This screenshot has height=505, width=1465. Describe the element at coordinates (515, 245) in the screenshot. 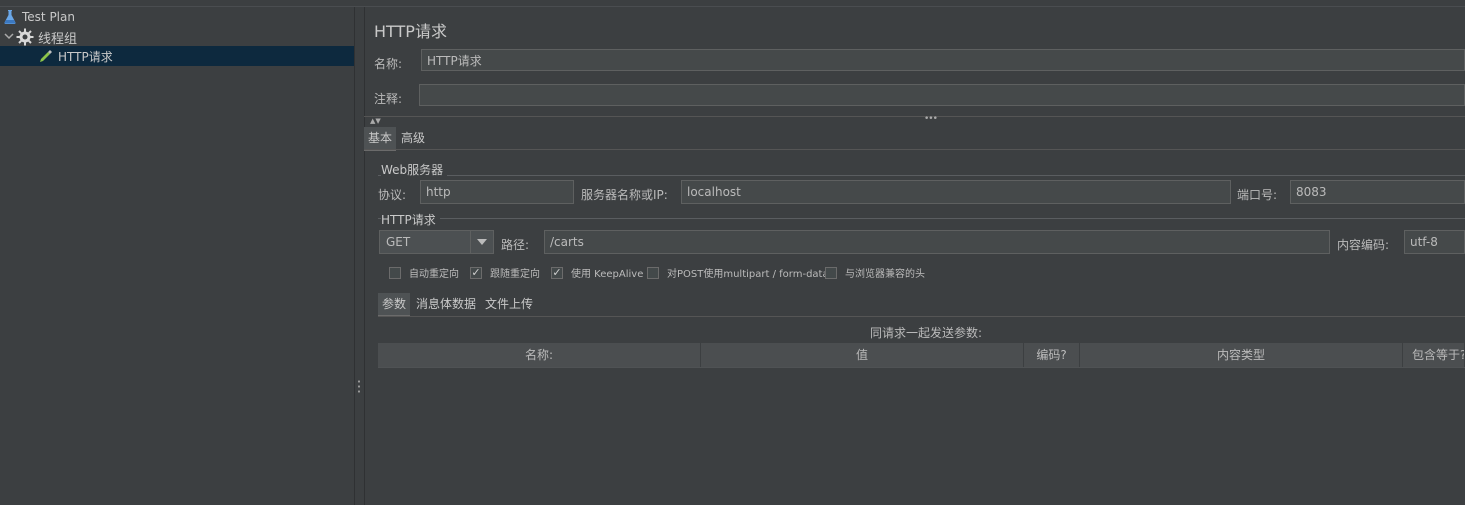

I see `path-label: 路径:` at that location.